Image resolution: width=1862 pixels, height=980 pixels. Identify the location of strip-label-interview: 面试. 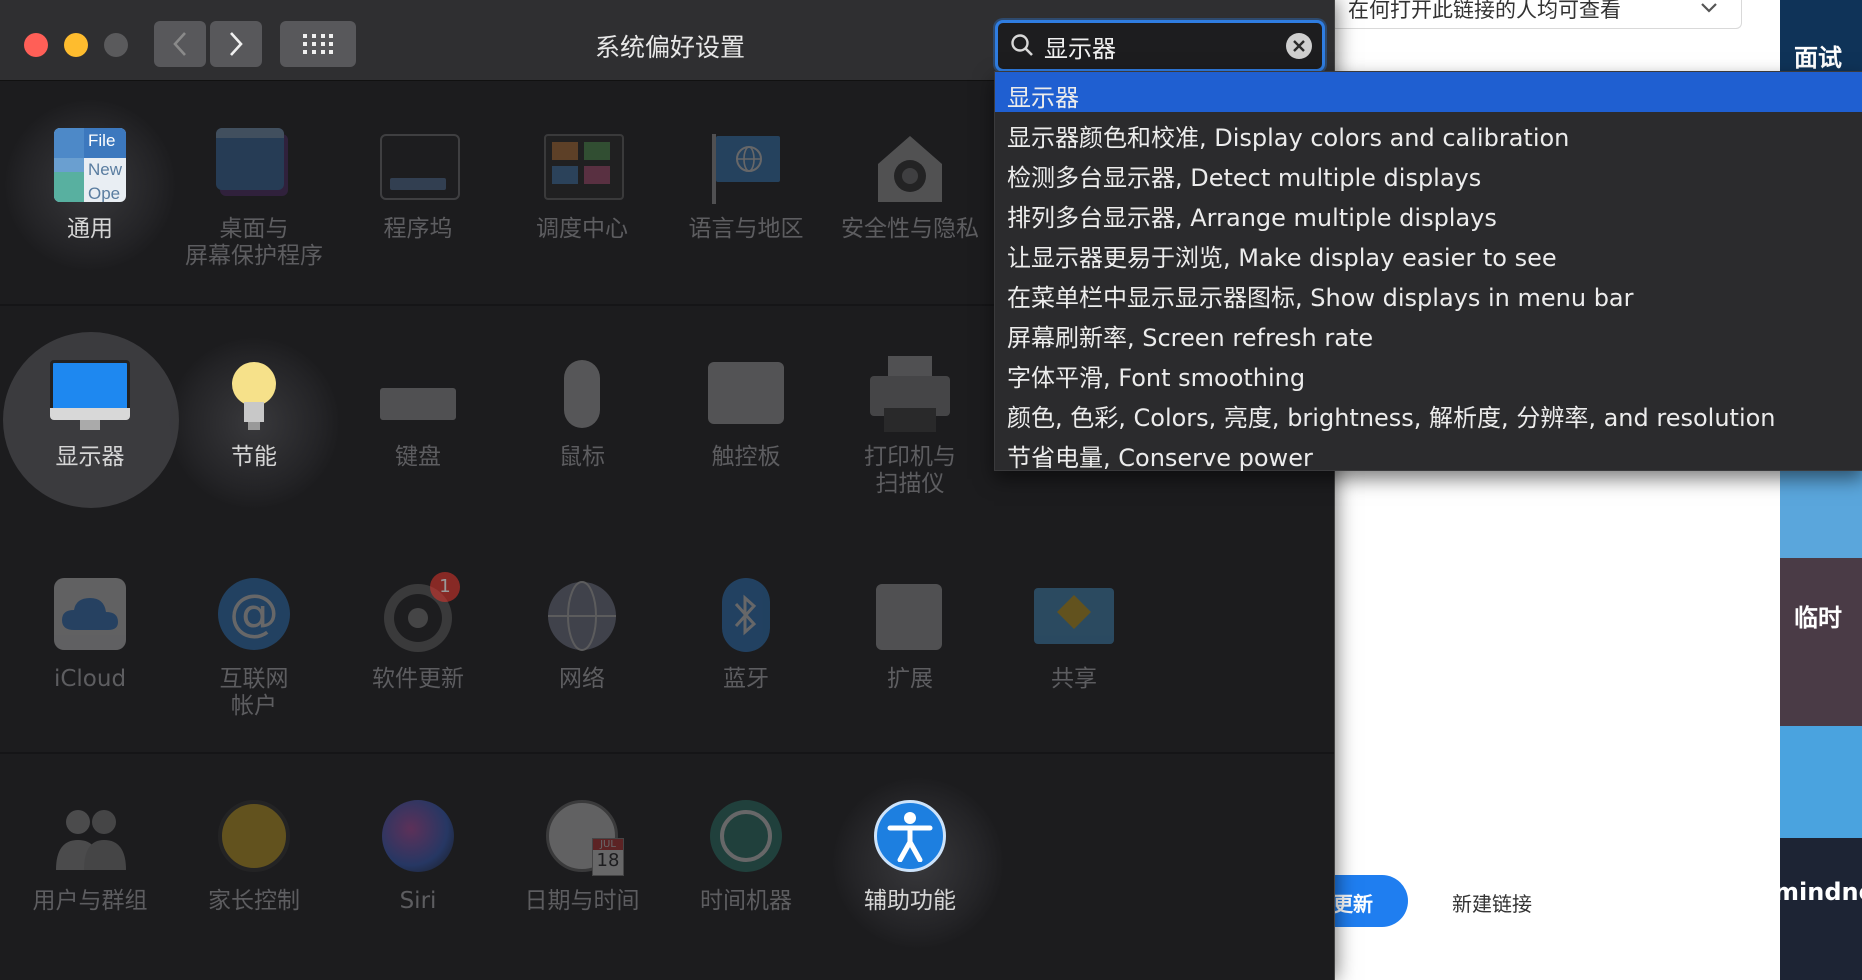
(1818, 58).